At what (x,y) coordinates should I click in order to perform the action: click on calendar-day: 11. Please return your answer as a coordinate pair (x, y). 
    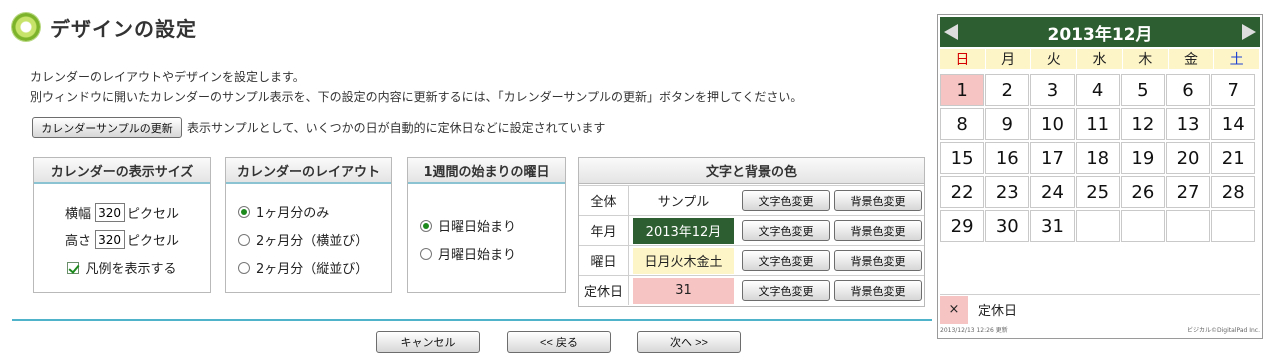
    Looking at the image, I should click on (1097, 124).